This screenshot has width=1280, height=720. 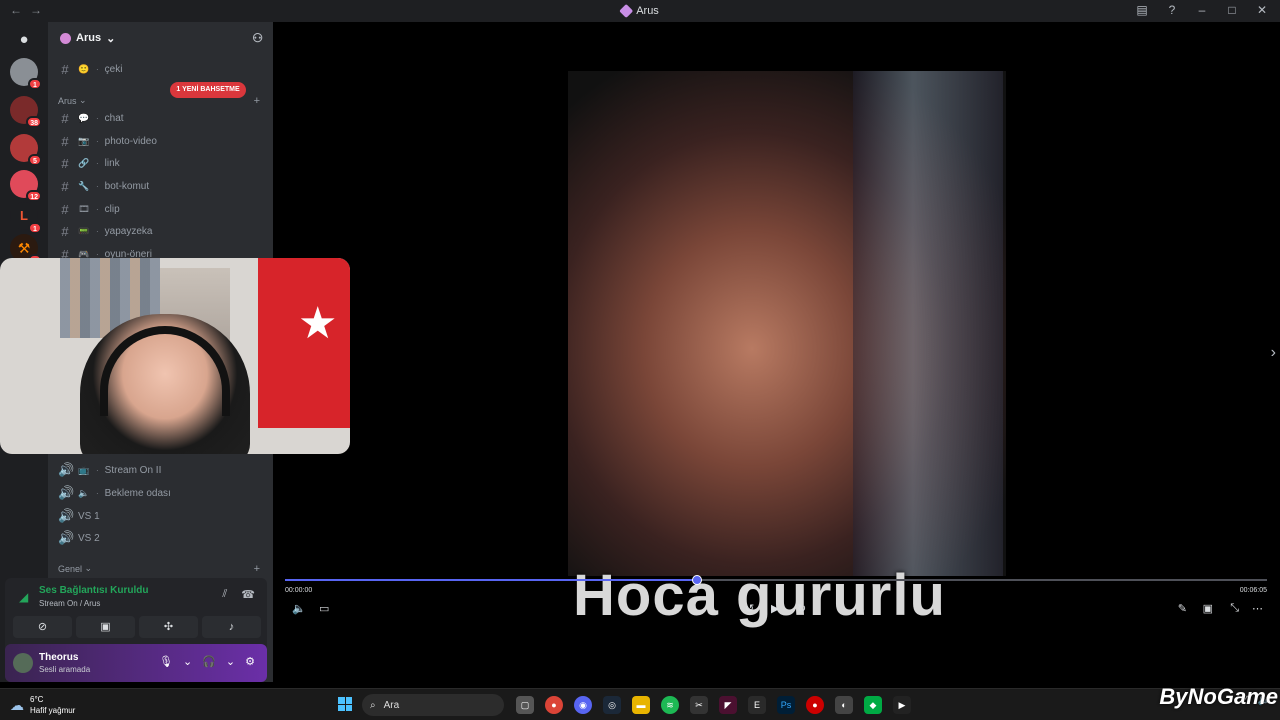 I want to click on chrome-icon: ●, so click(x=554, y=705).